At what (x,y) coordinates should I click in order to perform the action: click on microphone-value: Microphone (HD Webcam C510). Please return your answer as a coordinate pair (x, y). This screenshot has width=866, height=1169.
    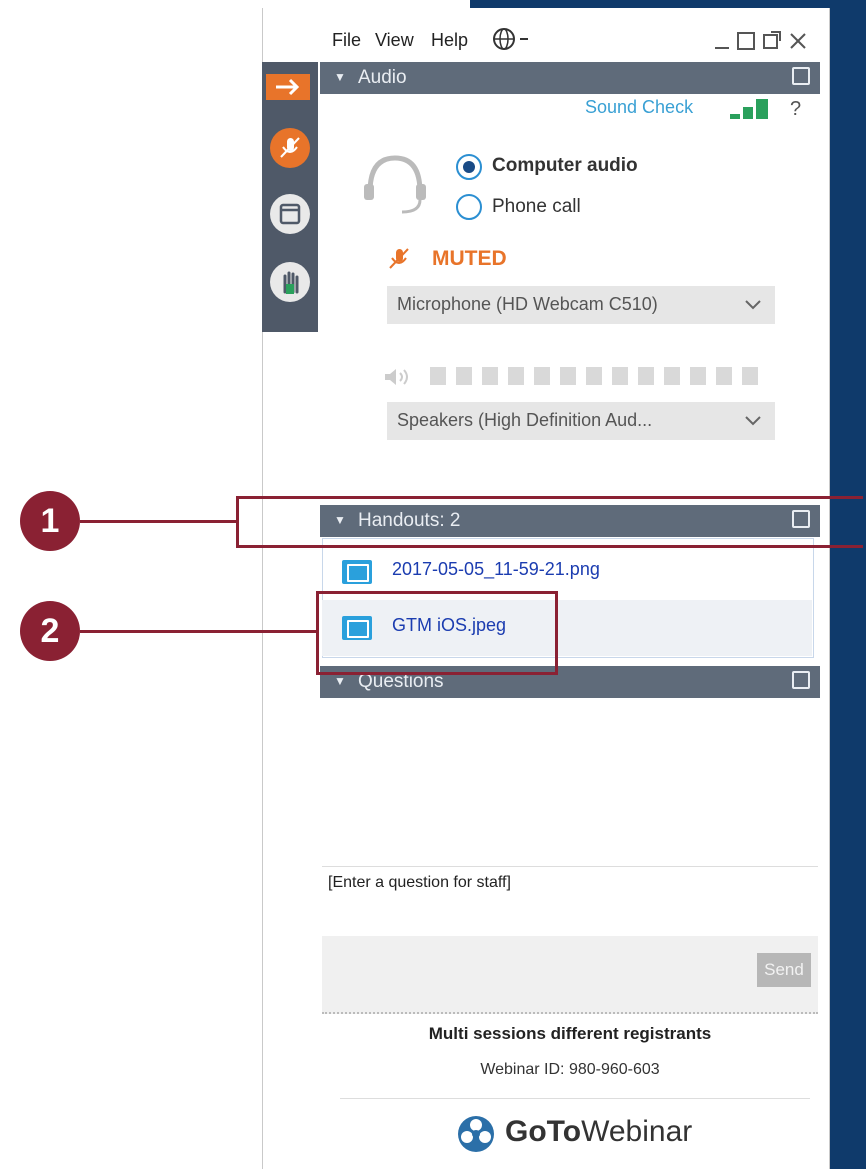
    Looking at the image, I should click on (527, 304).